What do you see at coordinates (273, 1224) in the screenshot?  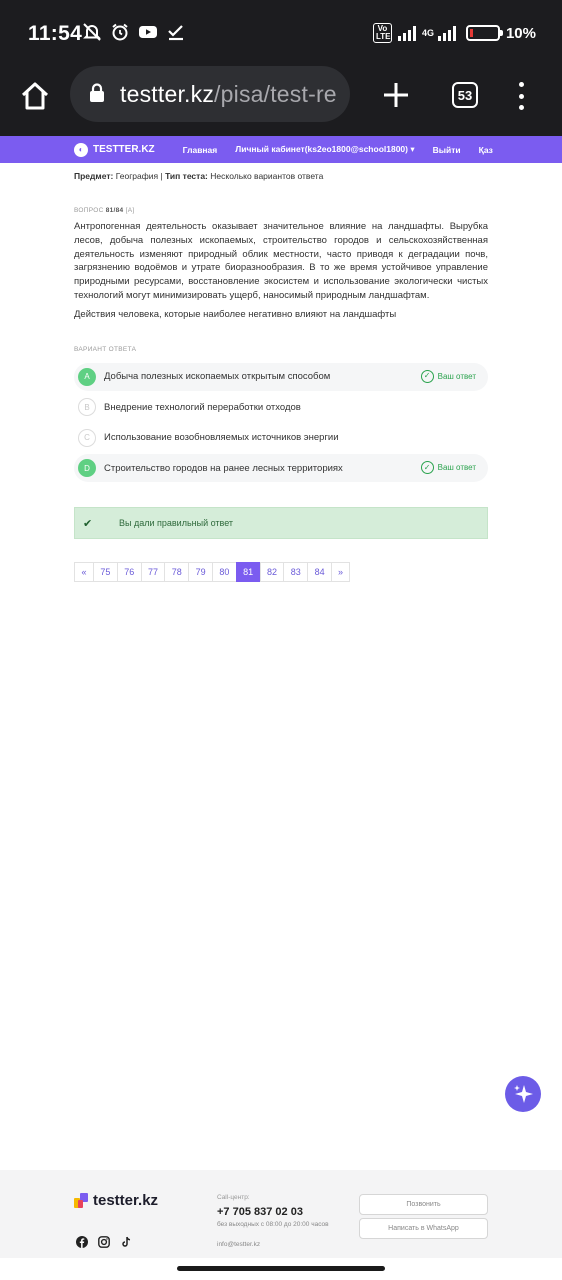 I see `working-hours: без выходных с 08:00 до 20:00 часов` at bounding box center [273, 1224].